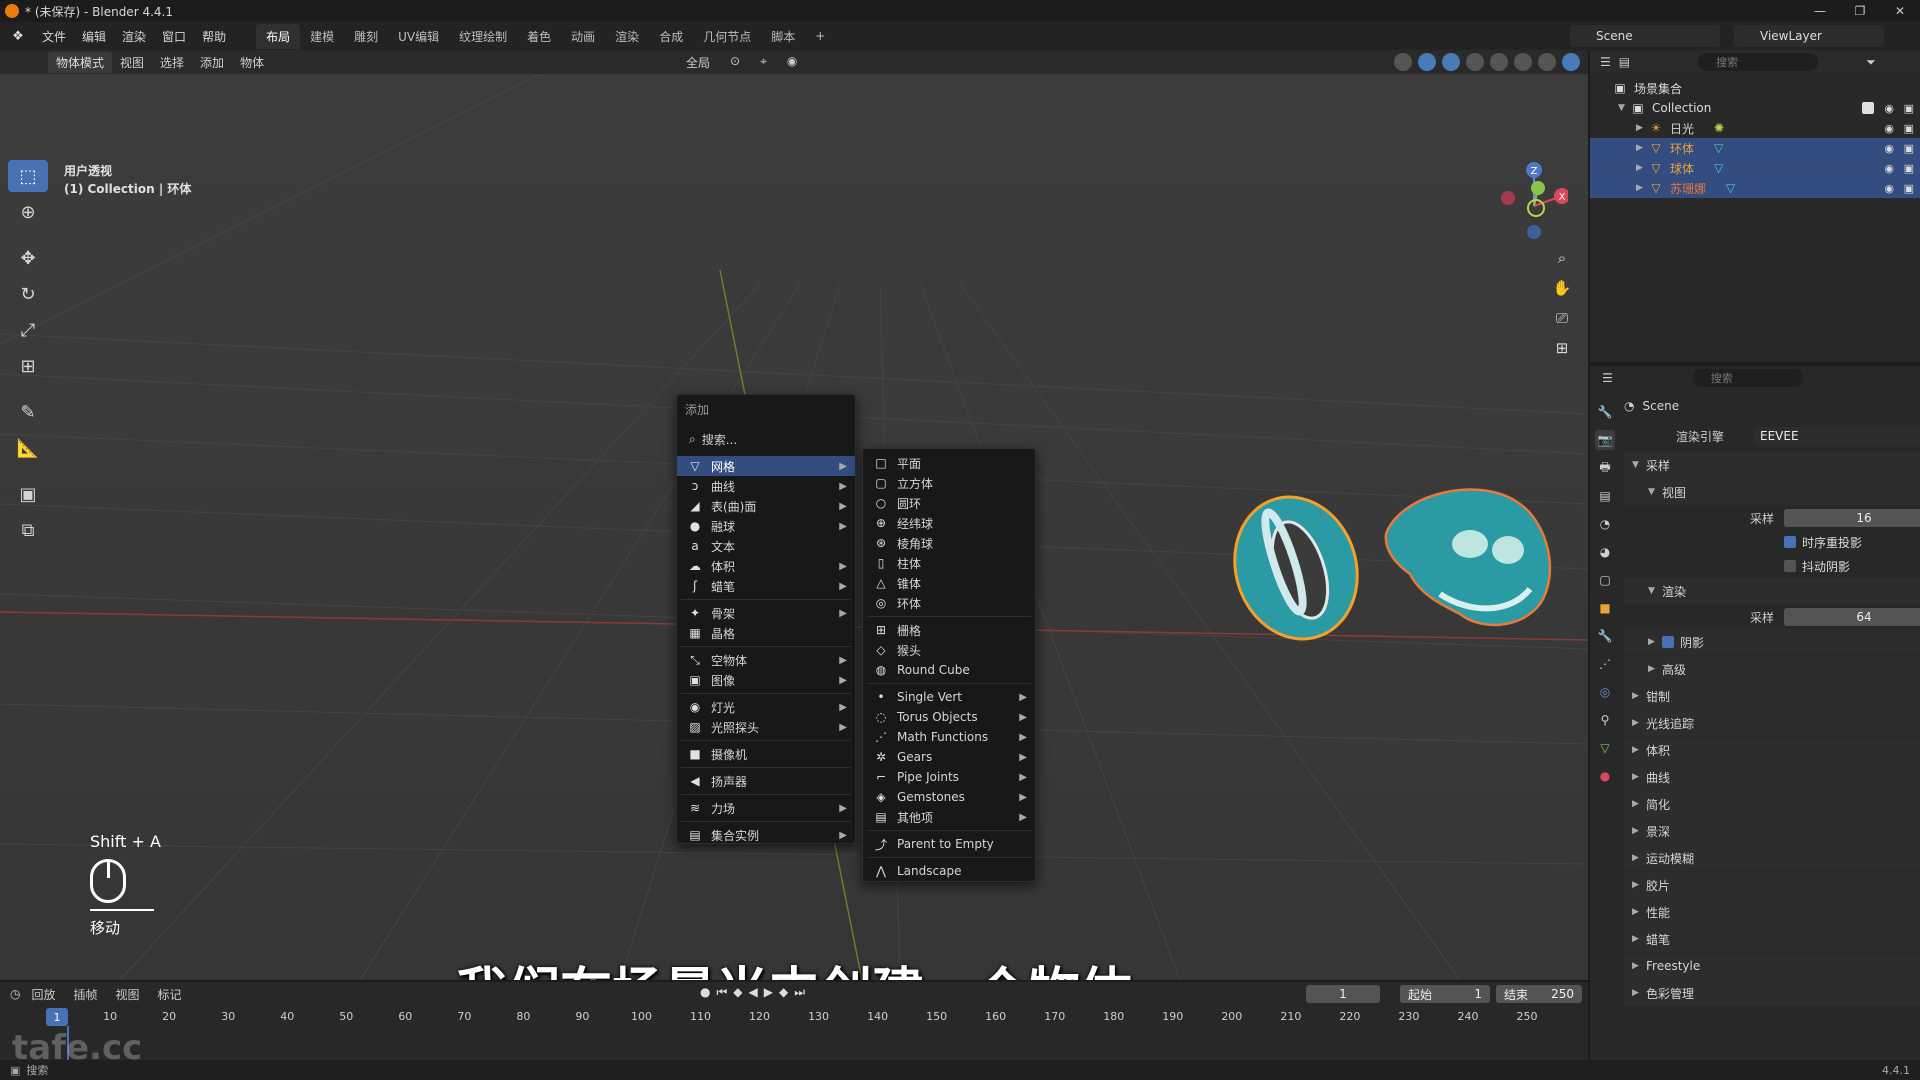  What do you see at coordinates (1837, 436) in the screenshot?
I see `render-engine-dropdown: EEVEE` at bounding box center [1837, 436].